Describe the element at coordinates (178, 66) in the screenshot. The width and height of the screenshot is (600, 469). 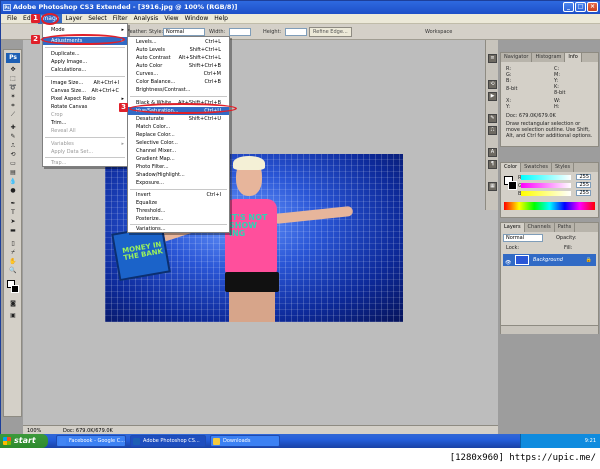
I see `menu-item-auto-color: Auto Color Shift+Ctrl+B` at that location.